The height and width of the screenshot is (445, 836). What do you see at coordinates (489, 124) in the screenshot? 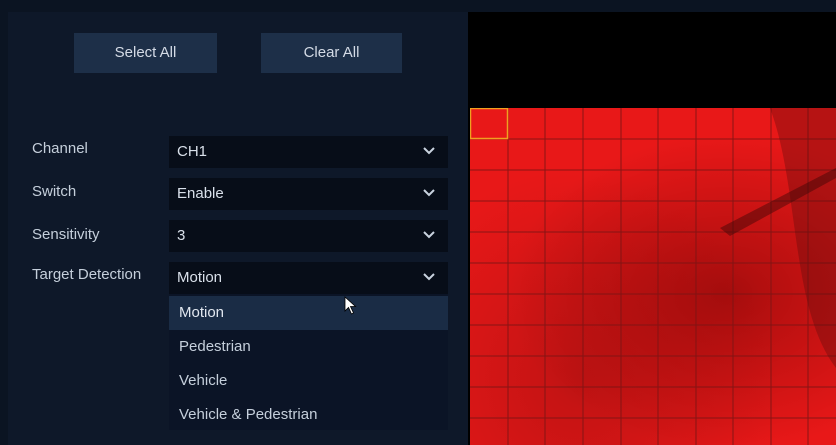
I see `selected-grid-cell` at bounding box center [489, 124].